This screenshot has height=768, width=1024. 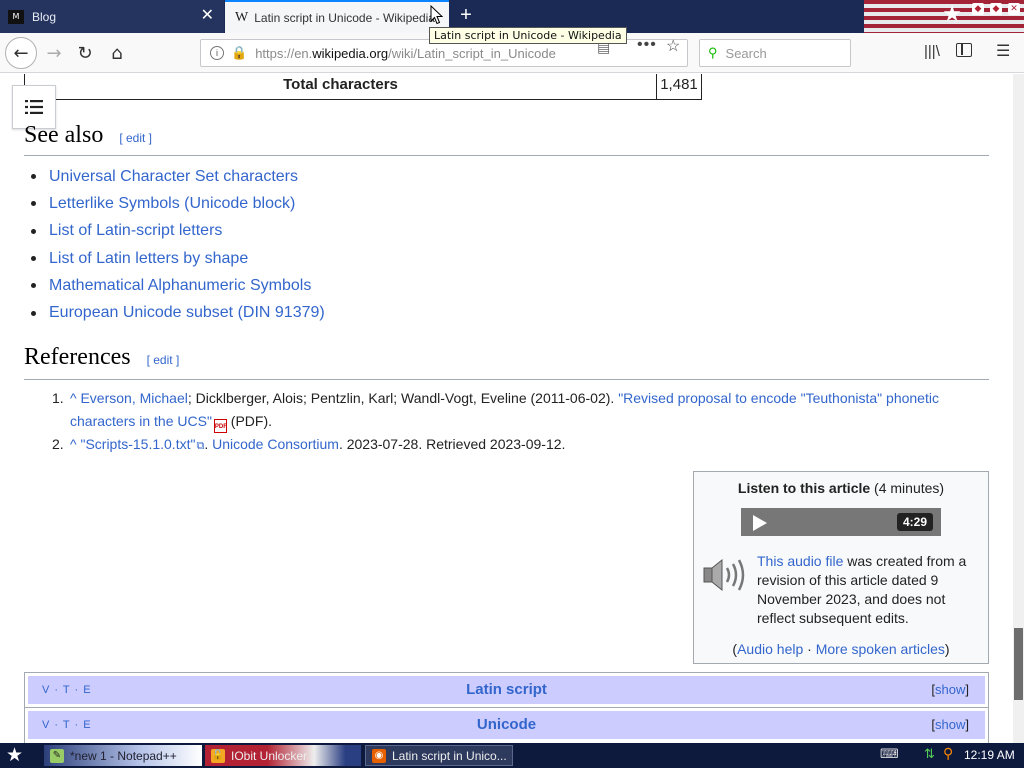 What do you see at coordinates (275, 444) in the screenshot?
I see `publisher-link: Unicode Consortium` at bounding box center [275, 444].